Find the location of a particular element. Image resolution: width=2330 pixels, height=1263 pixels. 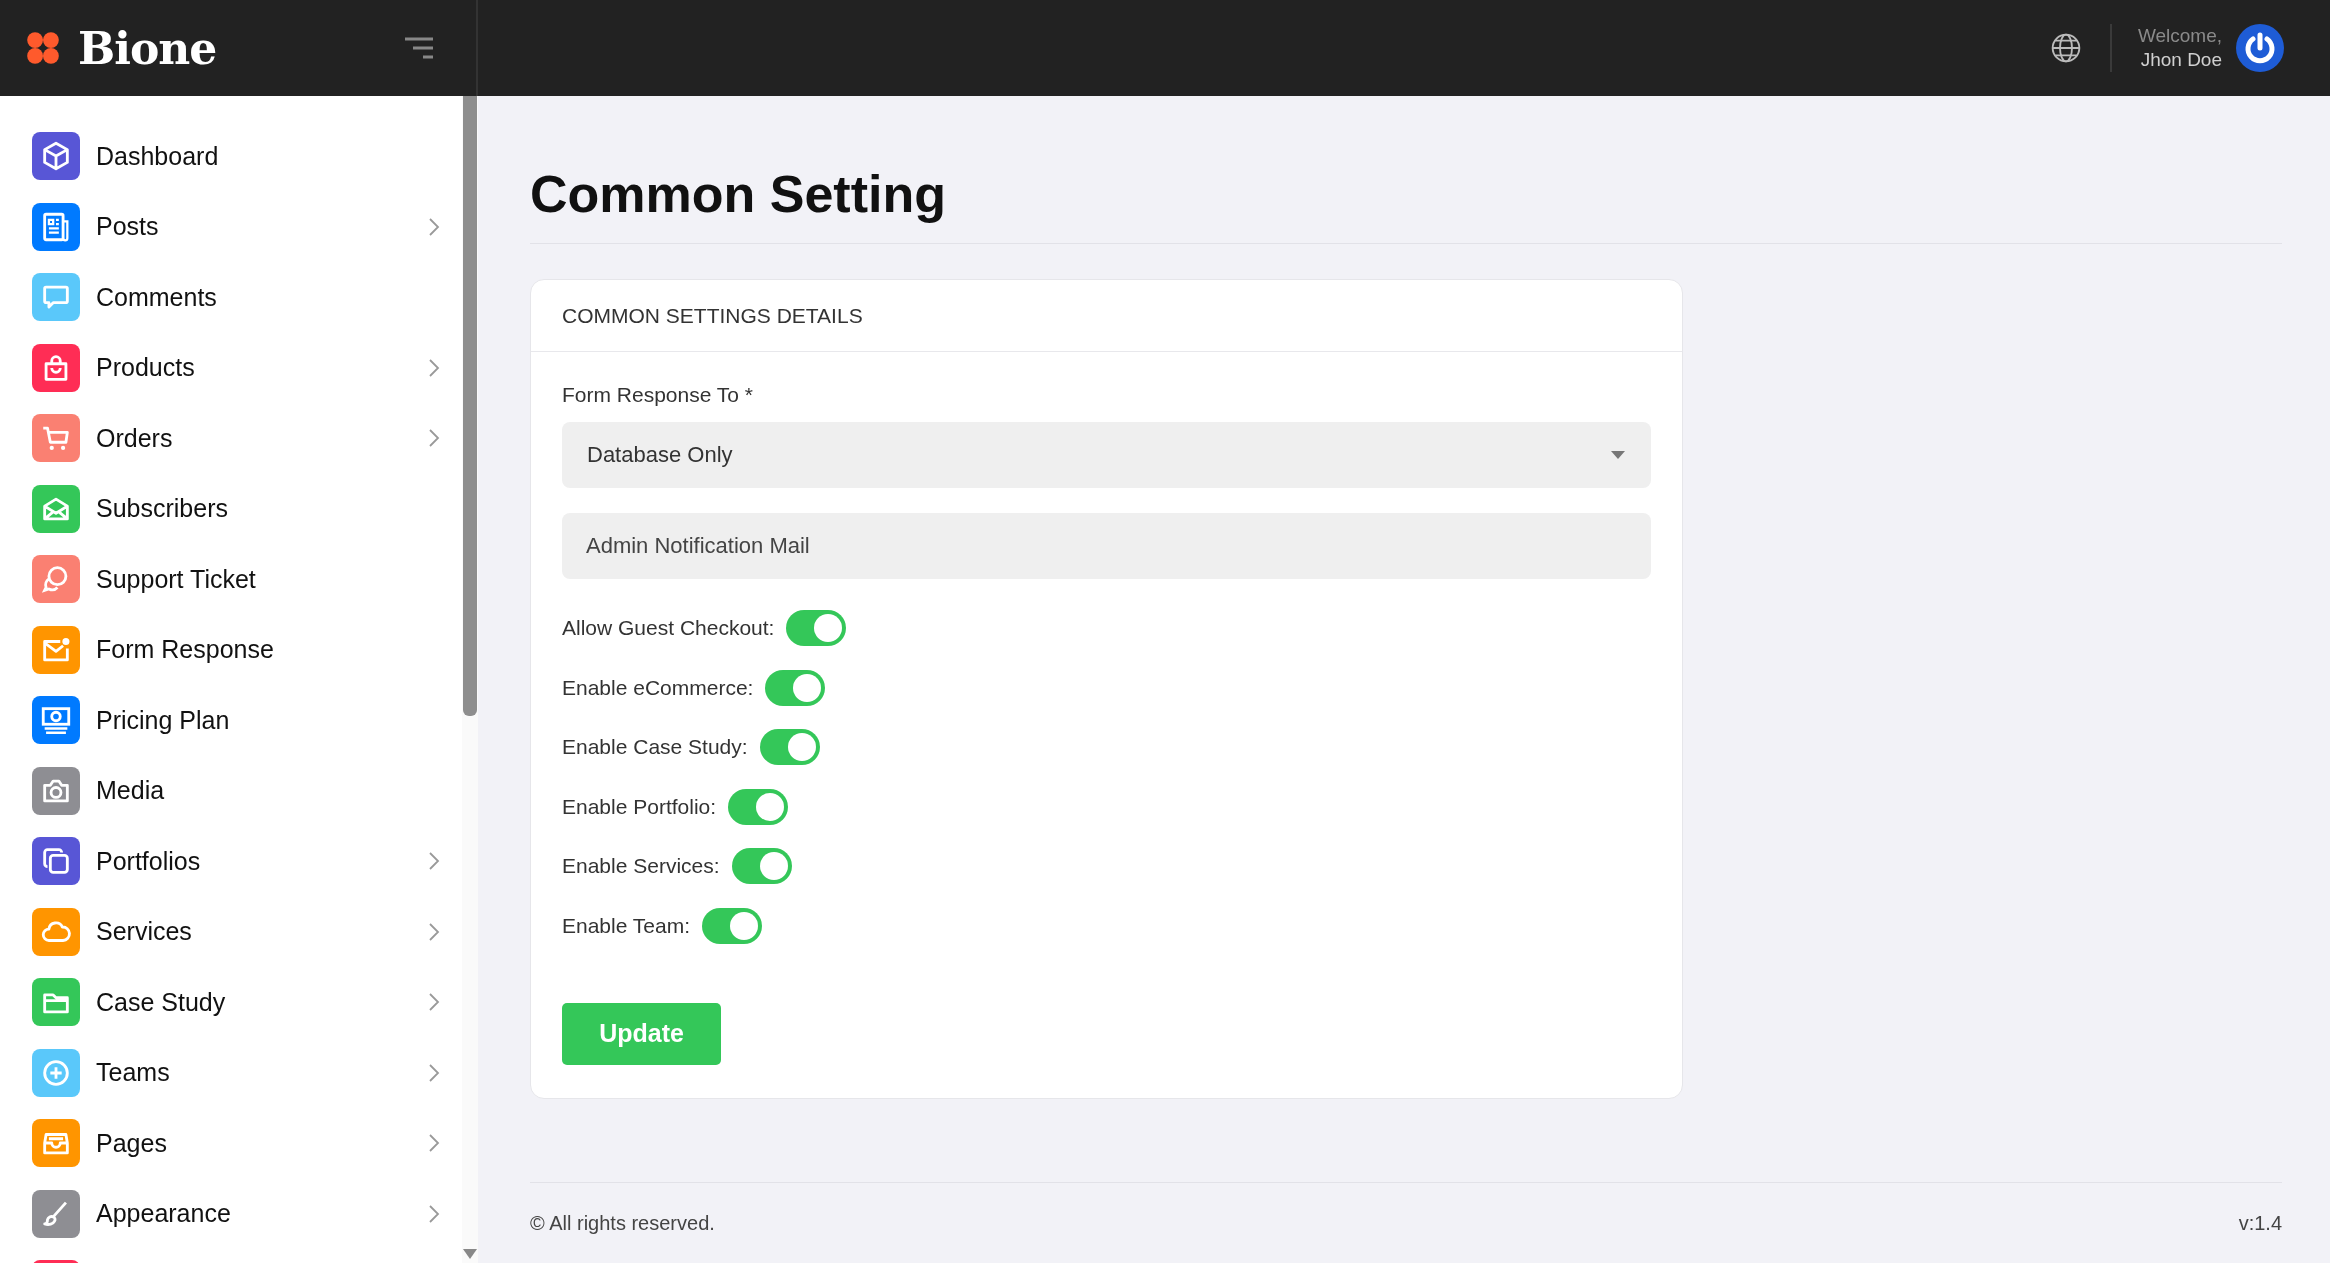

sidebar-item: Posts is located at coordinates (127, 227).